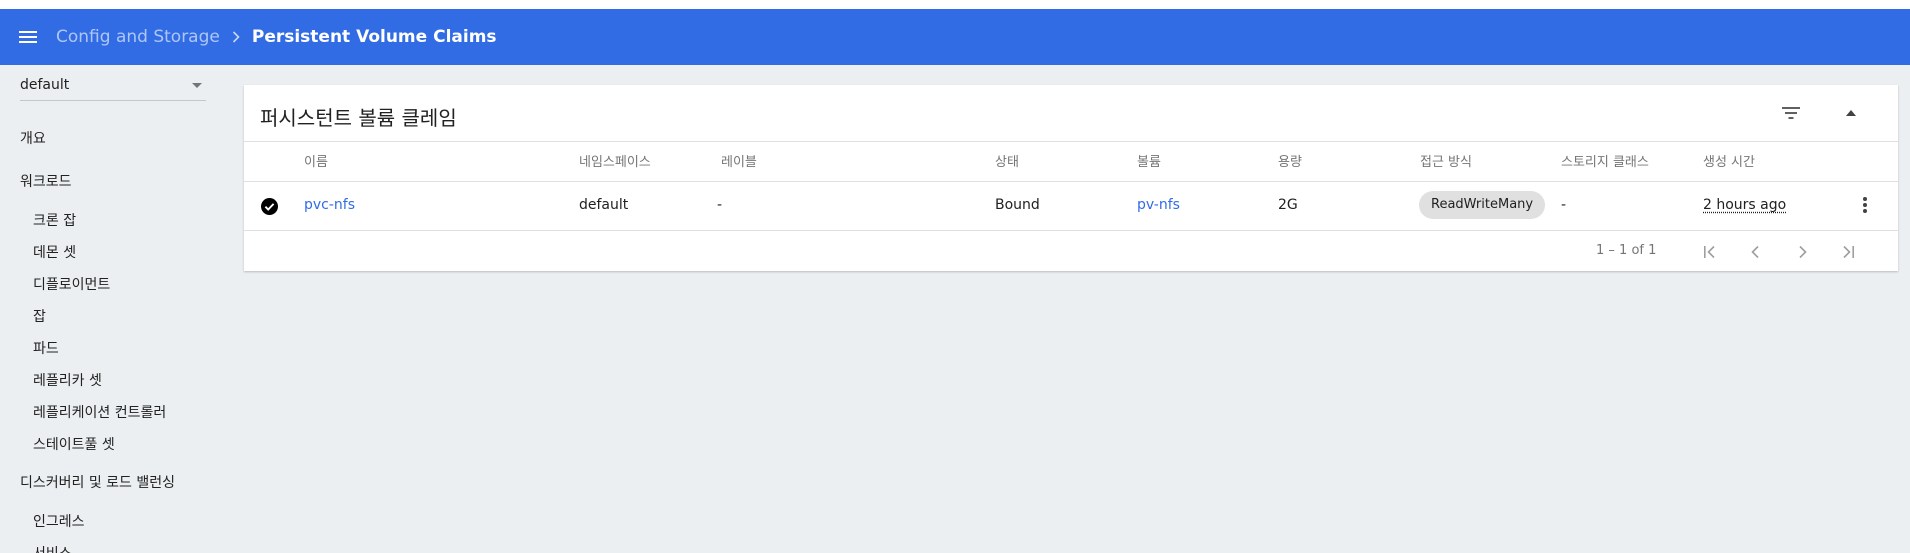 This screenshot has width=1910, height=553. What do you see at coordinates (1626, 250) in the screenshot?
I see `pagination-range: 1 – 1 of 1` at bounding box center [1626, 250].